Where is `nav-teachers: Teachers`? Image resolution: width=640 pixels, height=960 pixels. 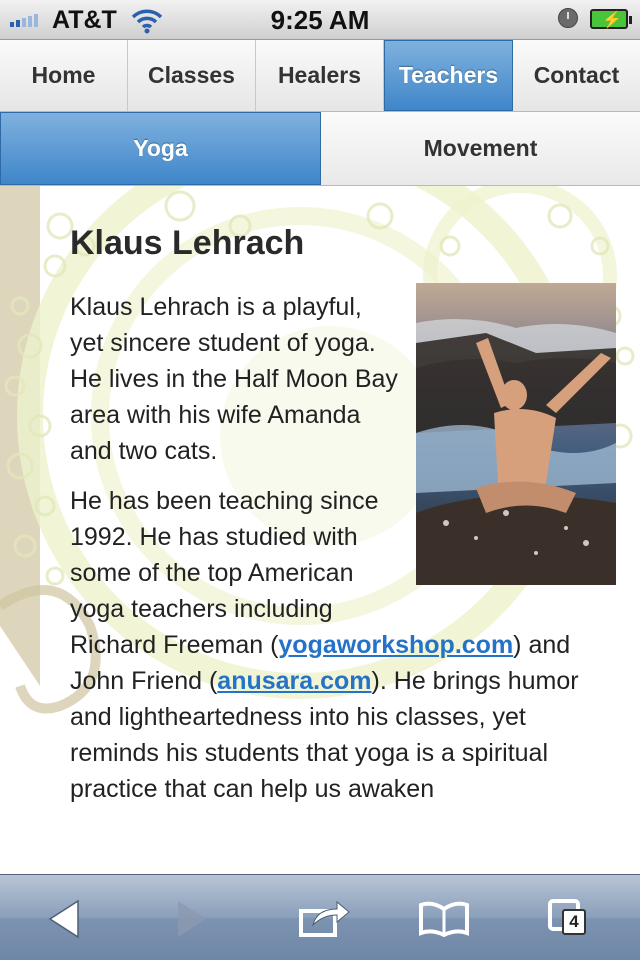 nav-teachers: Teachers is located at coordinates (448, 75).